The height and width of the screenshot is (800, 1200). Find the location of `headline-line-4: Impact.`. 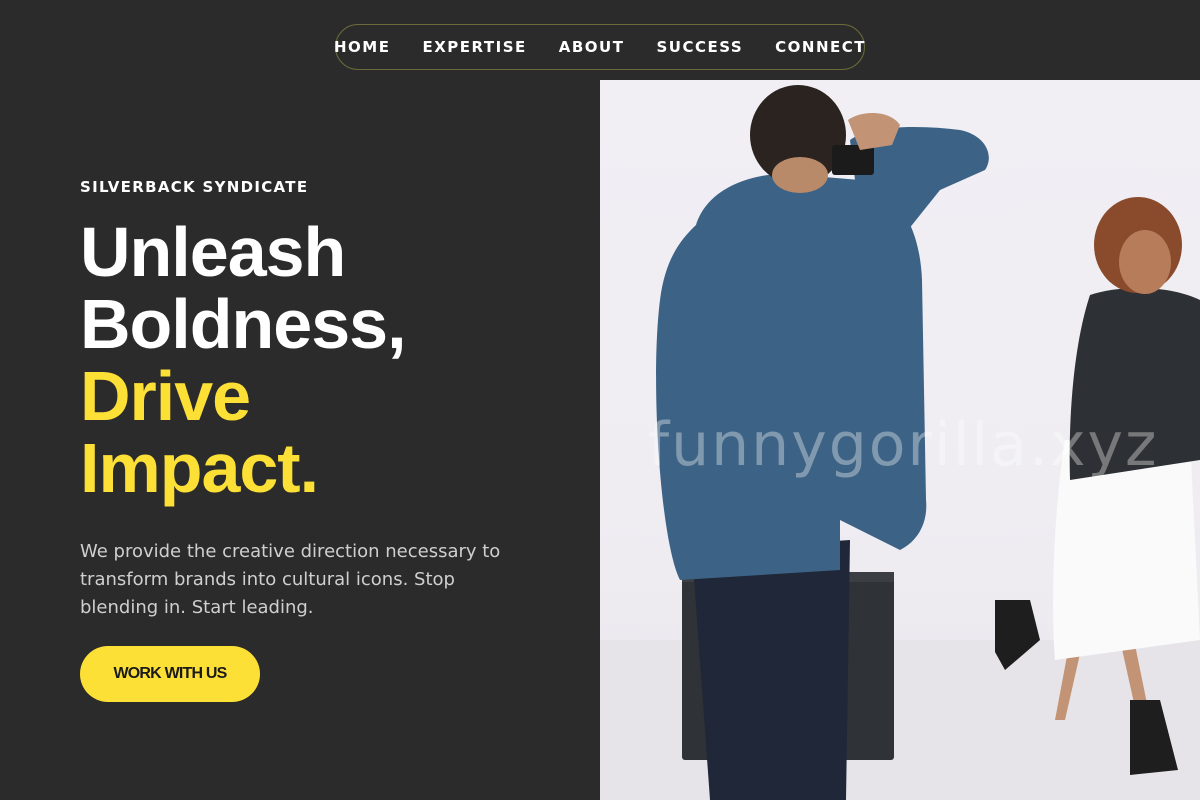

headline-line-4: Impact. is located at coordinates (199, 468).